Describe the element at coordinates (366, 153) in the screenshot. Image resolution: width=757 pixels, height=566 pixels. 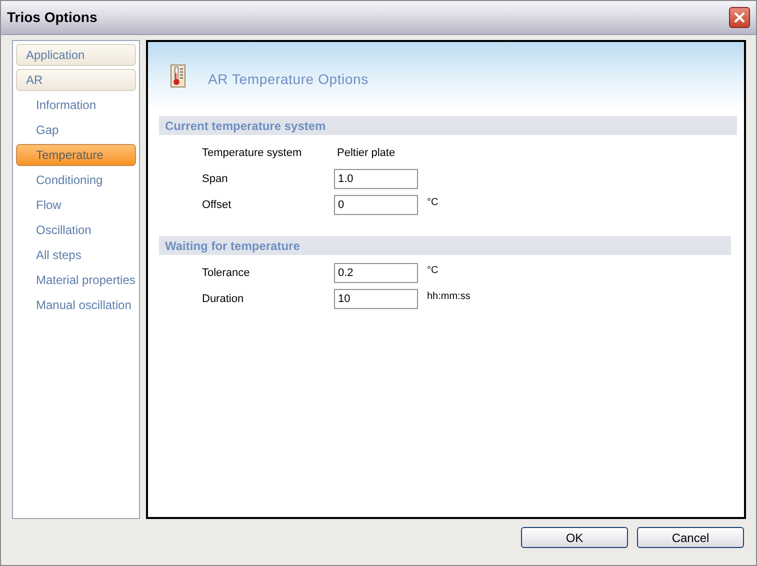
I see `field-value: Peltier plate` at that location.